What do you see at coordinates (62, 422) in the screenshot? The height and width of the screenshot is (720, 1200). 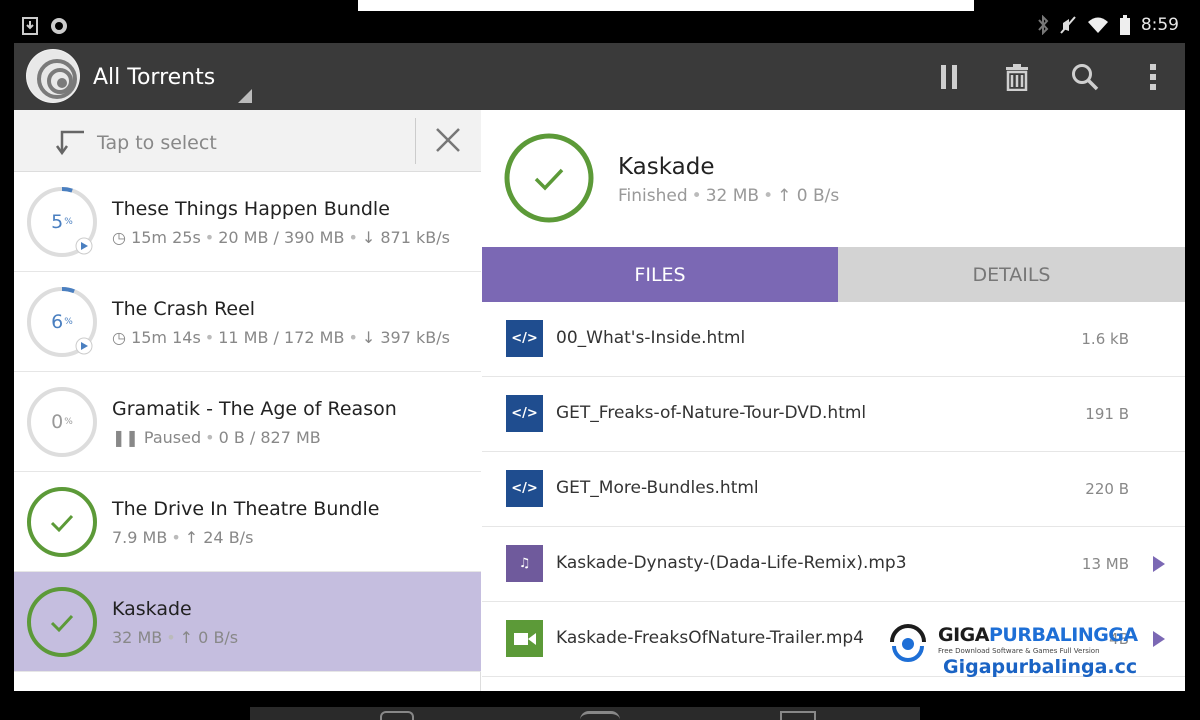 I see `progress-percent: 0%` at bounding box center [62, 422].